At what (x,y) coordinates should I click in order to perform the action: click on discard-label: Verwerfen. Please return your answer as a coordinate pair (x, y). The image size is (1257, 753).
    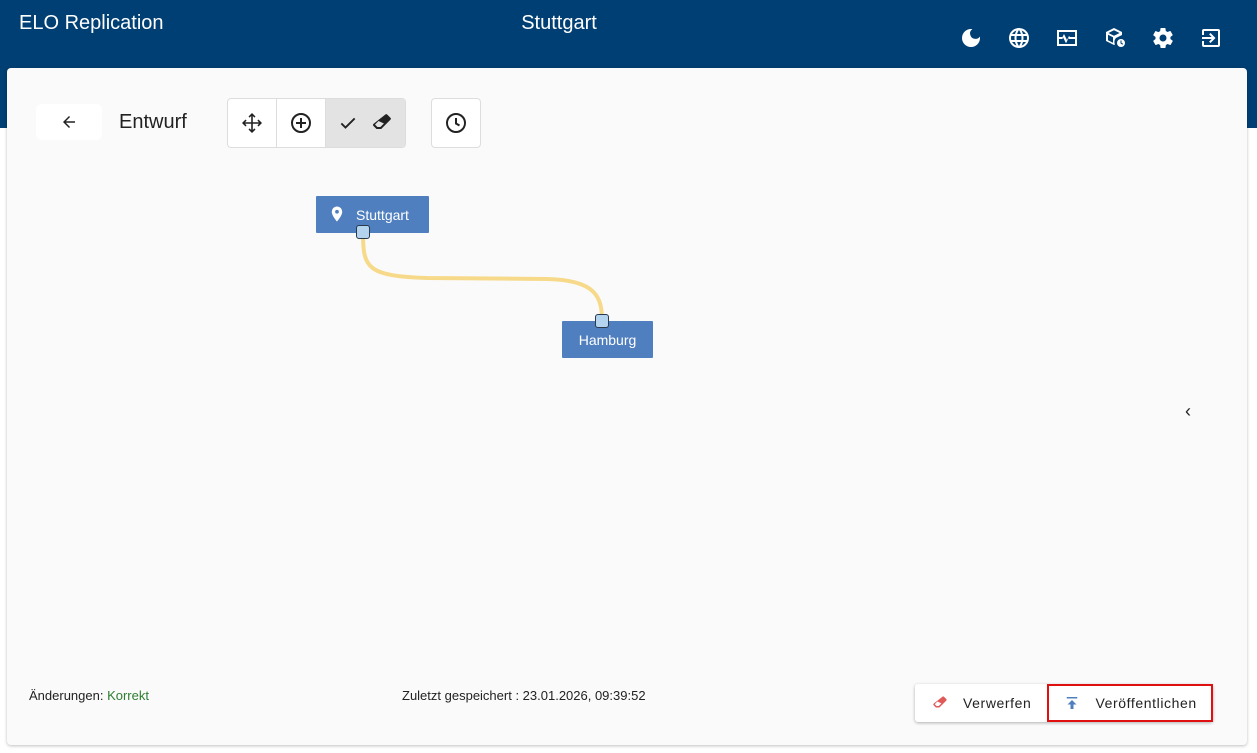
    Looking at the image, I should click on (997, 703).